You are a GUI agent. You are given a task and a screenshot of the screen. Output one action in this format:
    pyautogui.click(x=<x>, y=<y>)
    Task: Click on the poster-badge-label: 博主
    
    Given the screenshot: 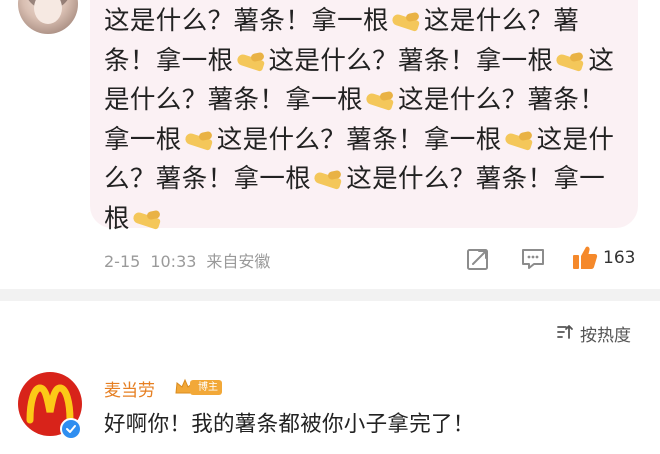 What is the action you would take?
    pyautogui.click(x=206, y=387)
    